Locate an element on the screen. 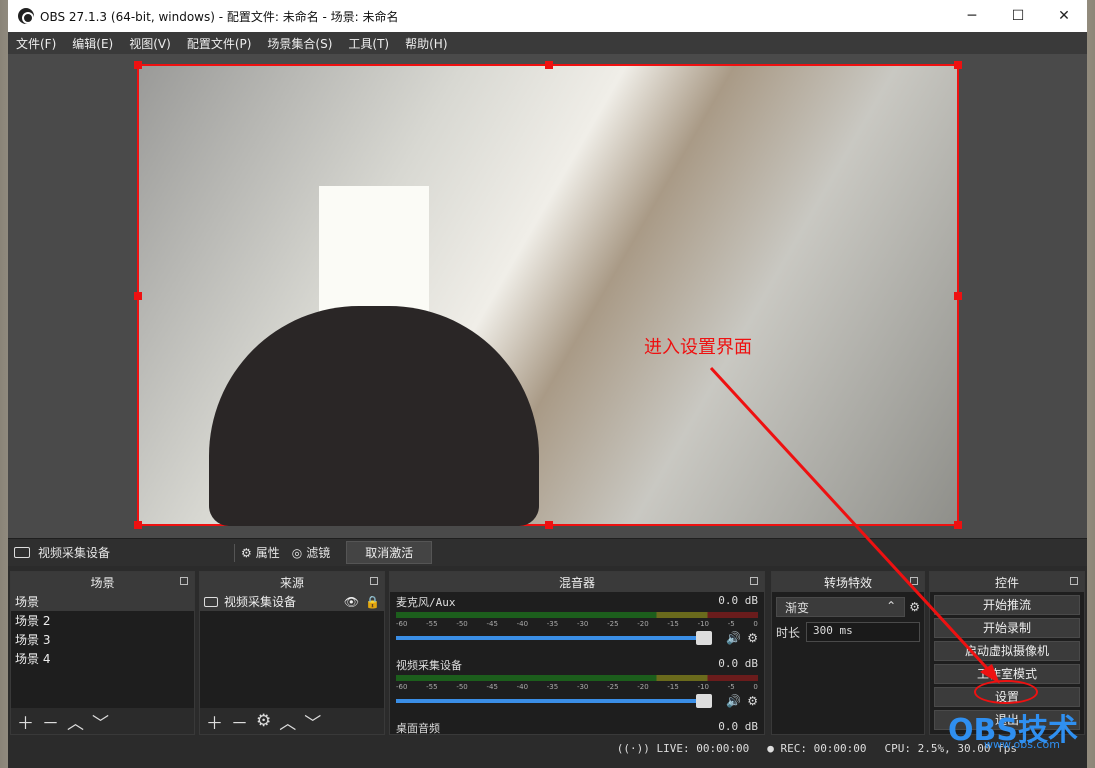 The height and width of the screenshot is (768, 1095). resize-handle-tr is located at coordinates (958, 65).